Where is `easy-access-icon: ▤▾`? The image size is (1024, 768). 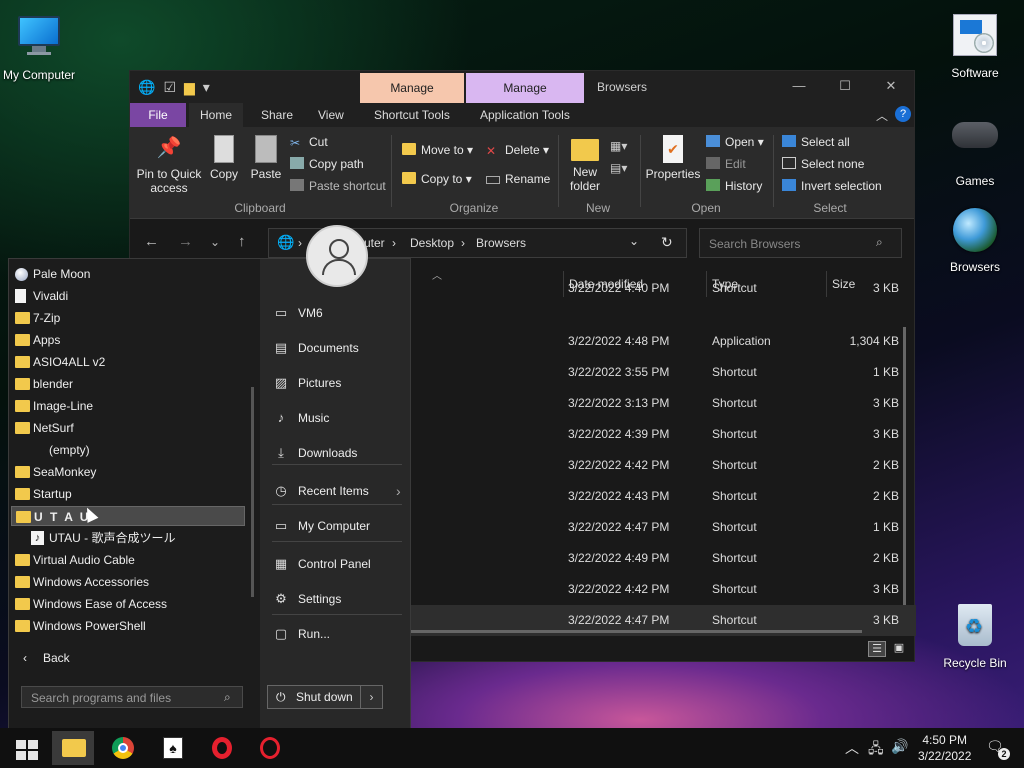 easy-access-icon: ▤▾ is located at coordinates (618, 168).